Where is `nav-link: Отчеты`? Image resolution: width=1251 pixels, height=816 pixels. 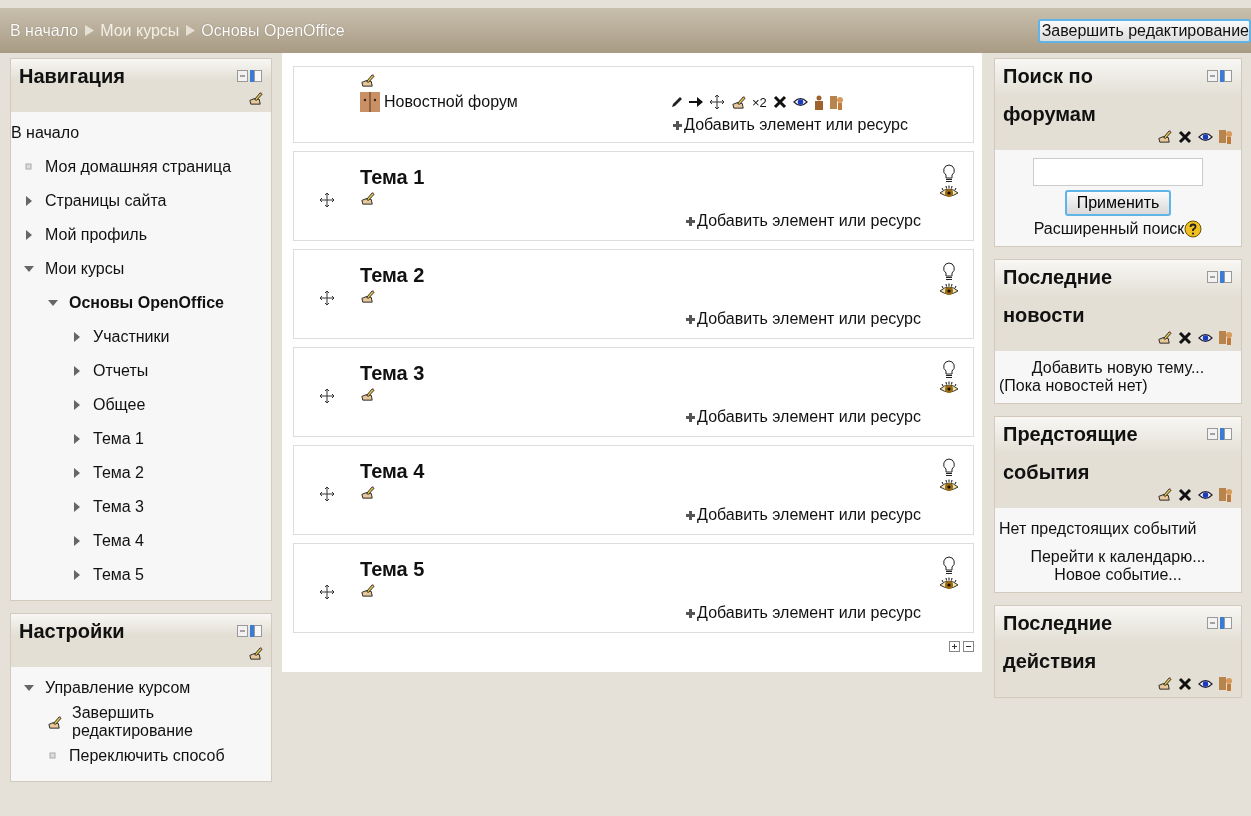 nav-link: Отчеты is located at coordinates (121, 371).